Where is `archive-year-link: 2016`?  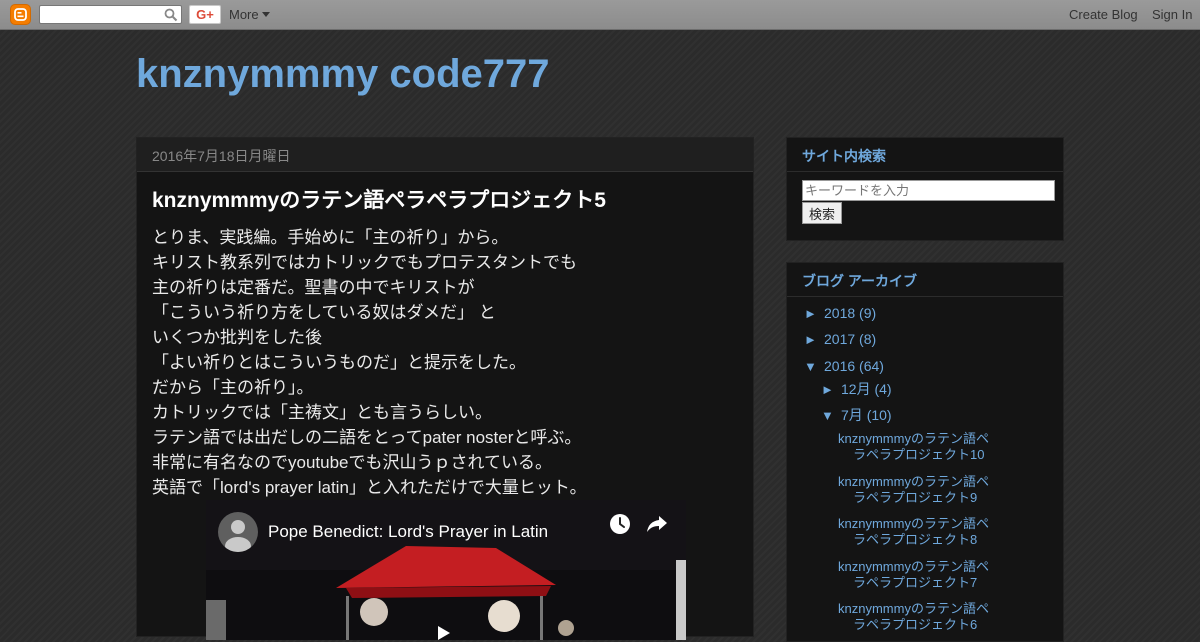
archive-year-link: 2016 is located at coordinates (839, 366).